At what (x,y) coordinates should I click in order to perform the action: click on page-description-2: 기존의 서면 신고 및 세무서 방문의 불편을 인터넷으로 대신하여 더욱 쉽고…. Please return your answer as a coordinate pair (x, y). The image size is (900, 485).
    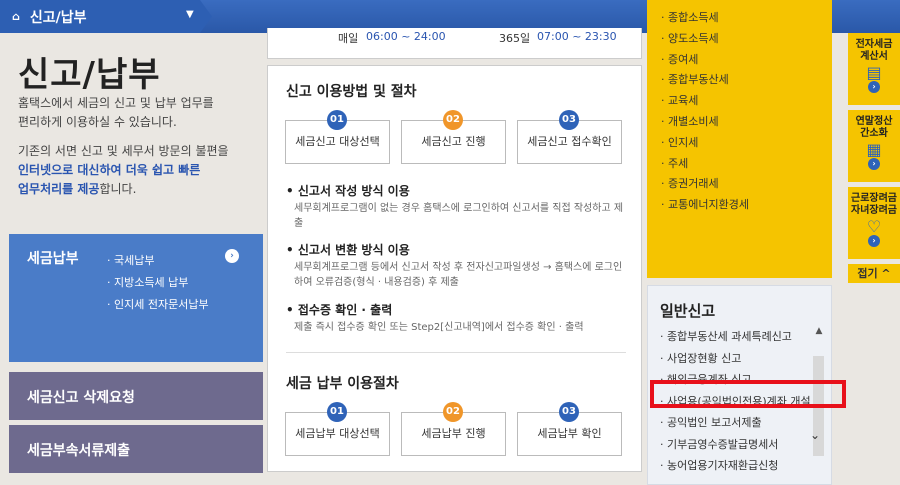
    Looking at the image, I should click on (133, 170).